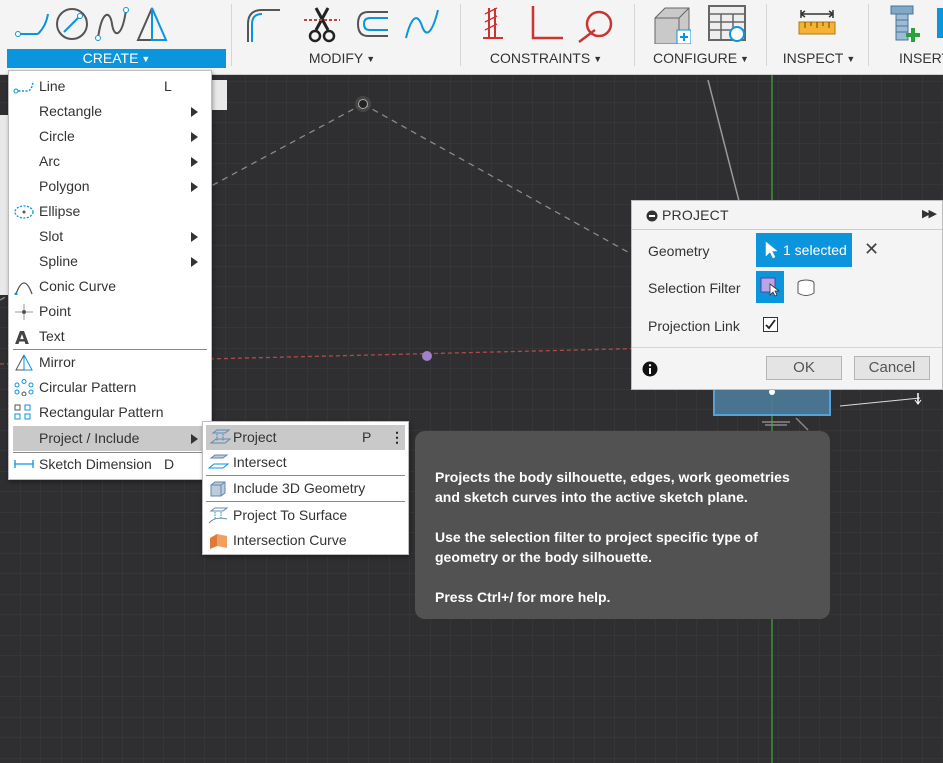  What do you see at coordinates (367, 437) in the screenshot?
I see `menu-item-shortcut: P` at bounding box center [367, 437].